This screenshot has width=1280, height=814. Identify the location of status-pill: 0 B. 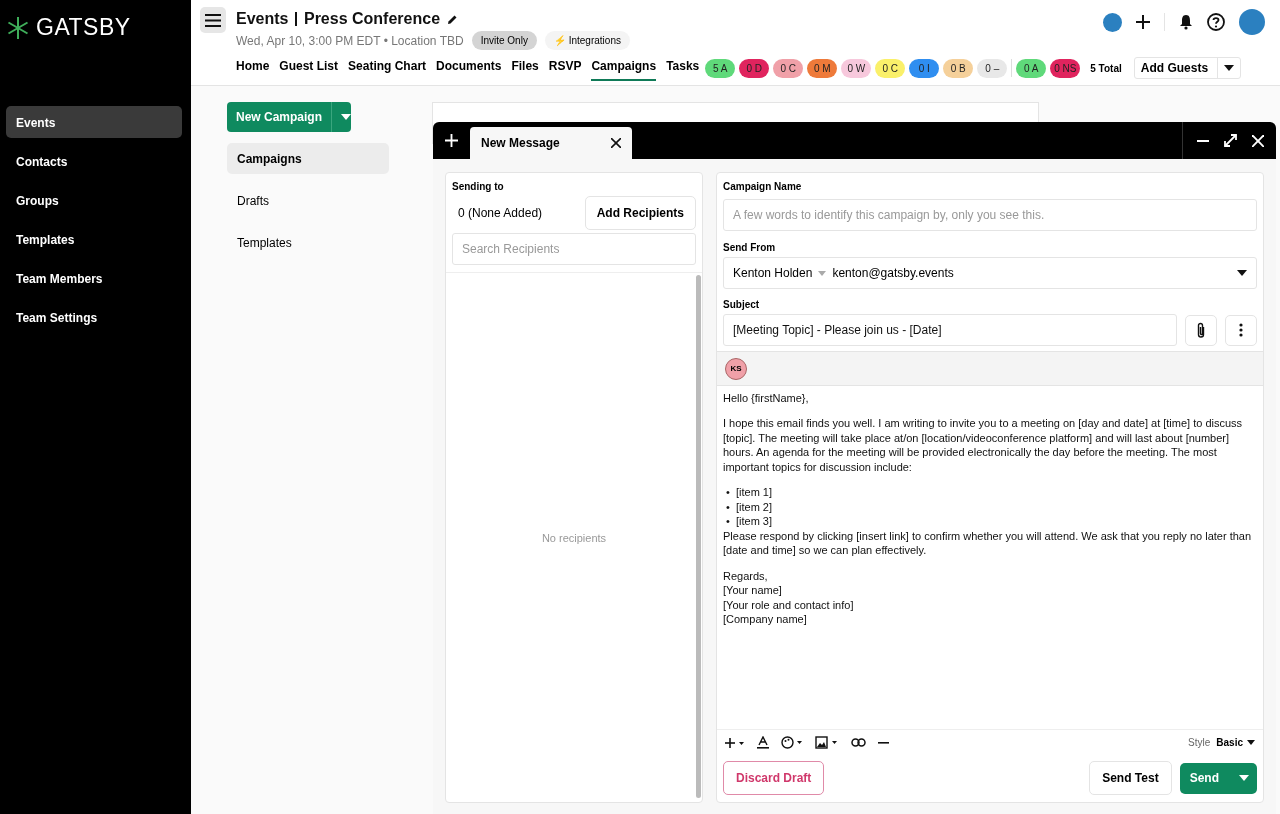
(958, 68).